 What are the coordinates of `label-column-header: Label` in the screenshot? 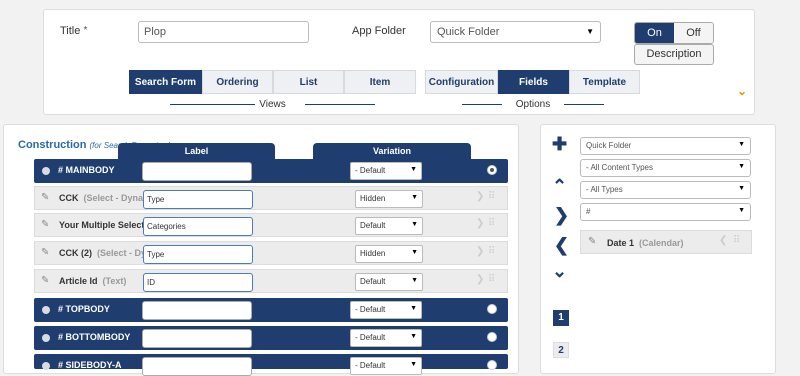 It's located at (196, 151).